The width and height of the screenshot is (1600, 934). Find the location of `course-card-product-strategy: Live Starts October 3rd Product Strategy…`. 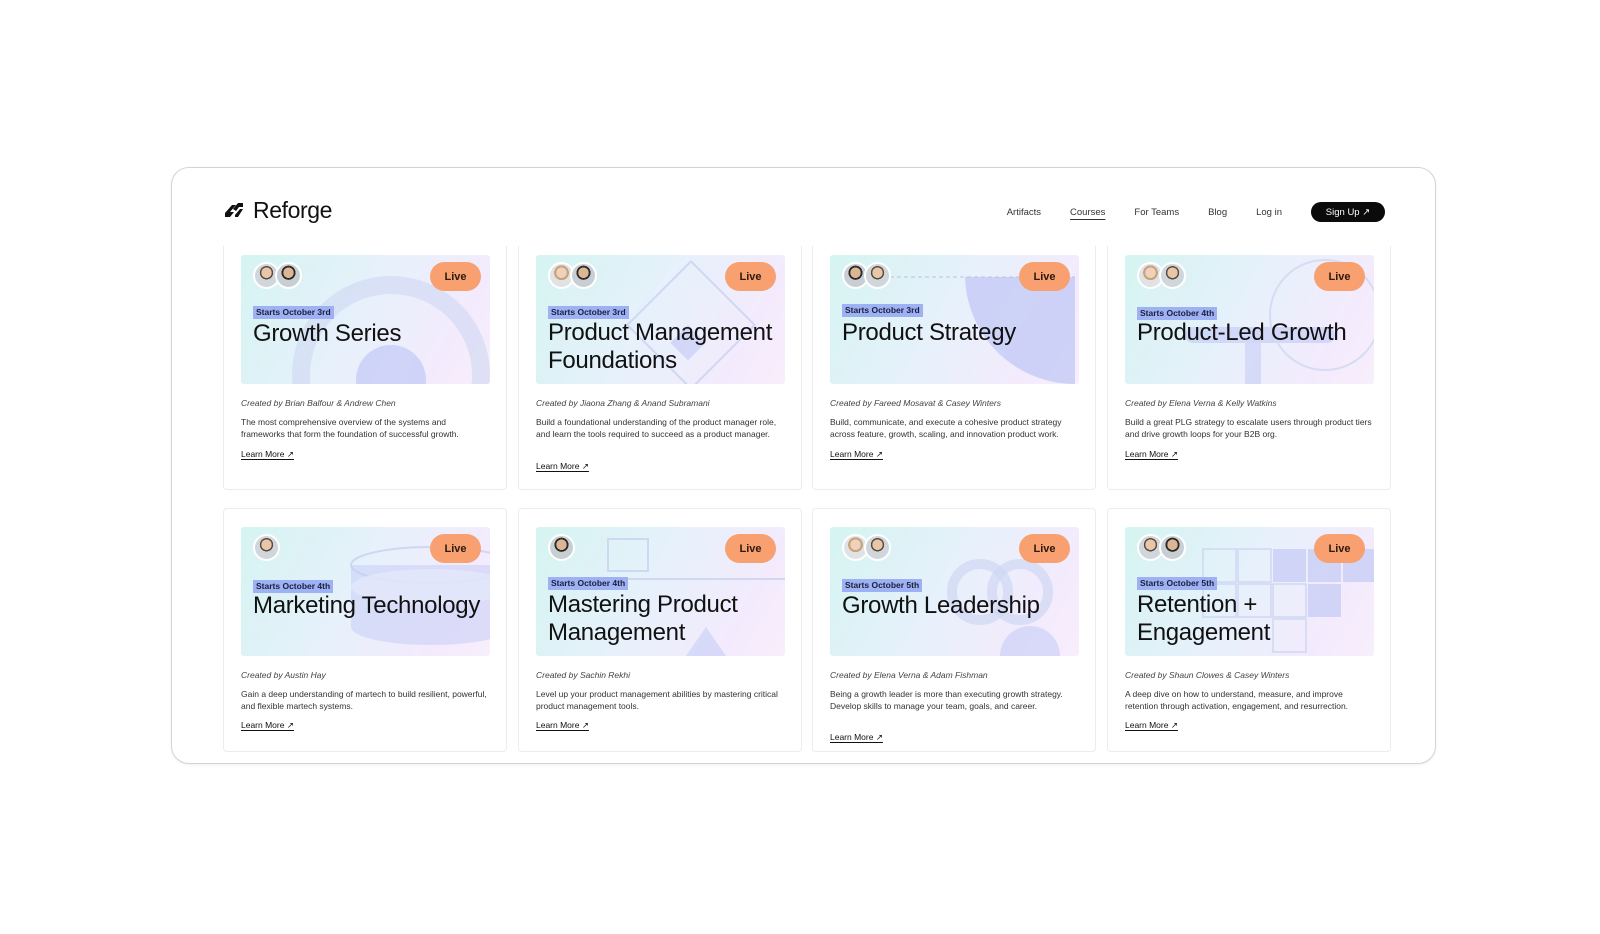

course-card-product-strategy: Live Starts October 3rd Product Strategy… is located at coordinates (954, 368).